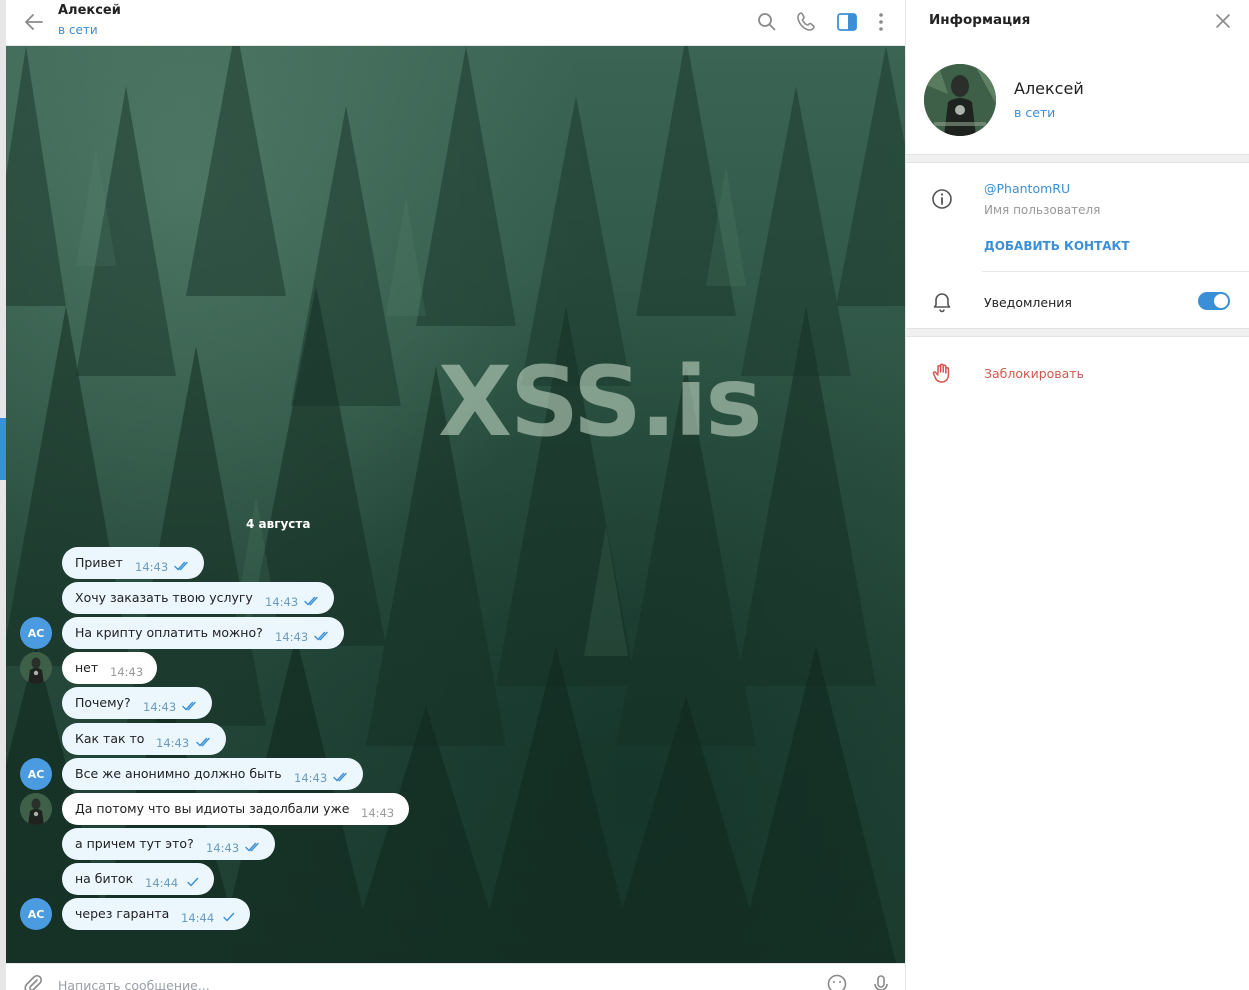  What do you see at coordinates (881, 22) in the screenshot?
I see `more-menu-icon` at bounding box center [881, 22].